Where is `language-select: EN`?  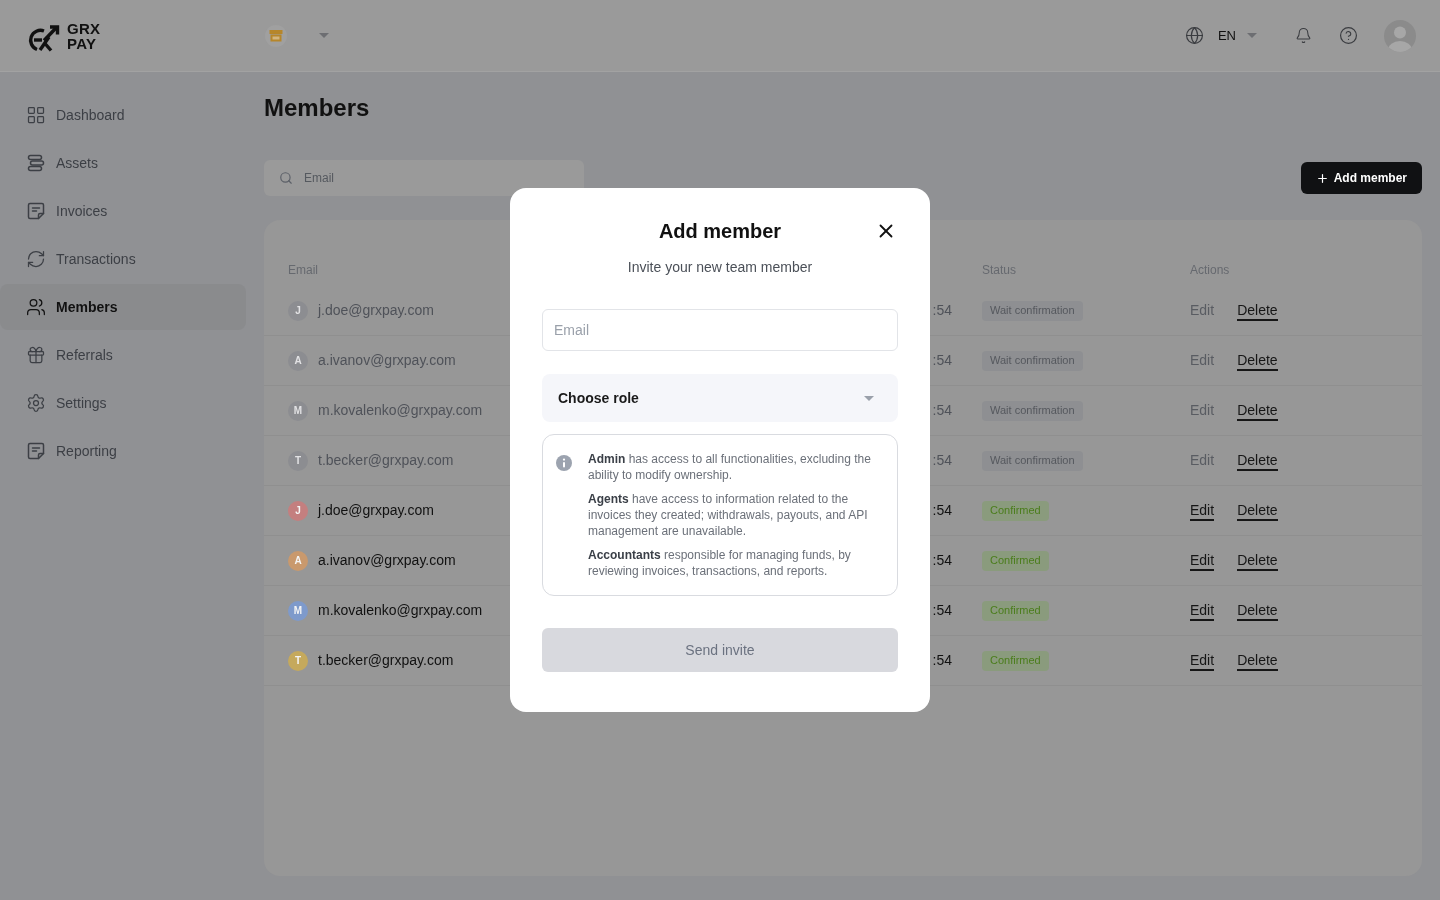
language-select: EN is located at coordinates (1220, 35).